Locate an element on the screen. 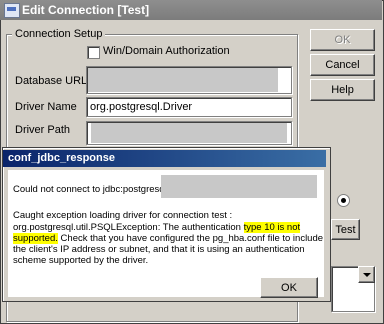 Image resolution: width=384 pixels, height=324 pixels. driver-name-label: Driver Name is located at coordinates (46, 107).